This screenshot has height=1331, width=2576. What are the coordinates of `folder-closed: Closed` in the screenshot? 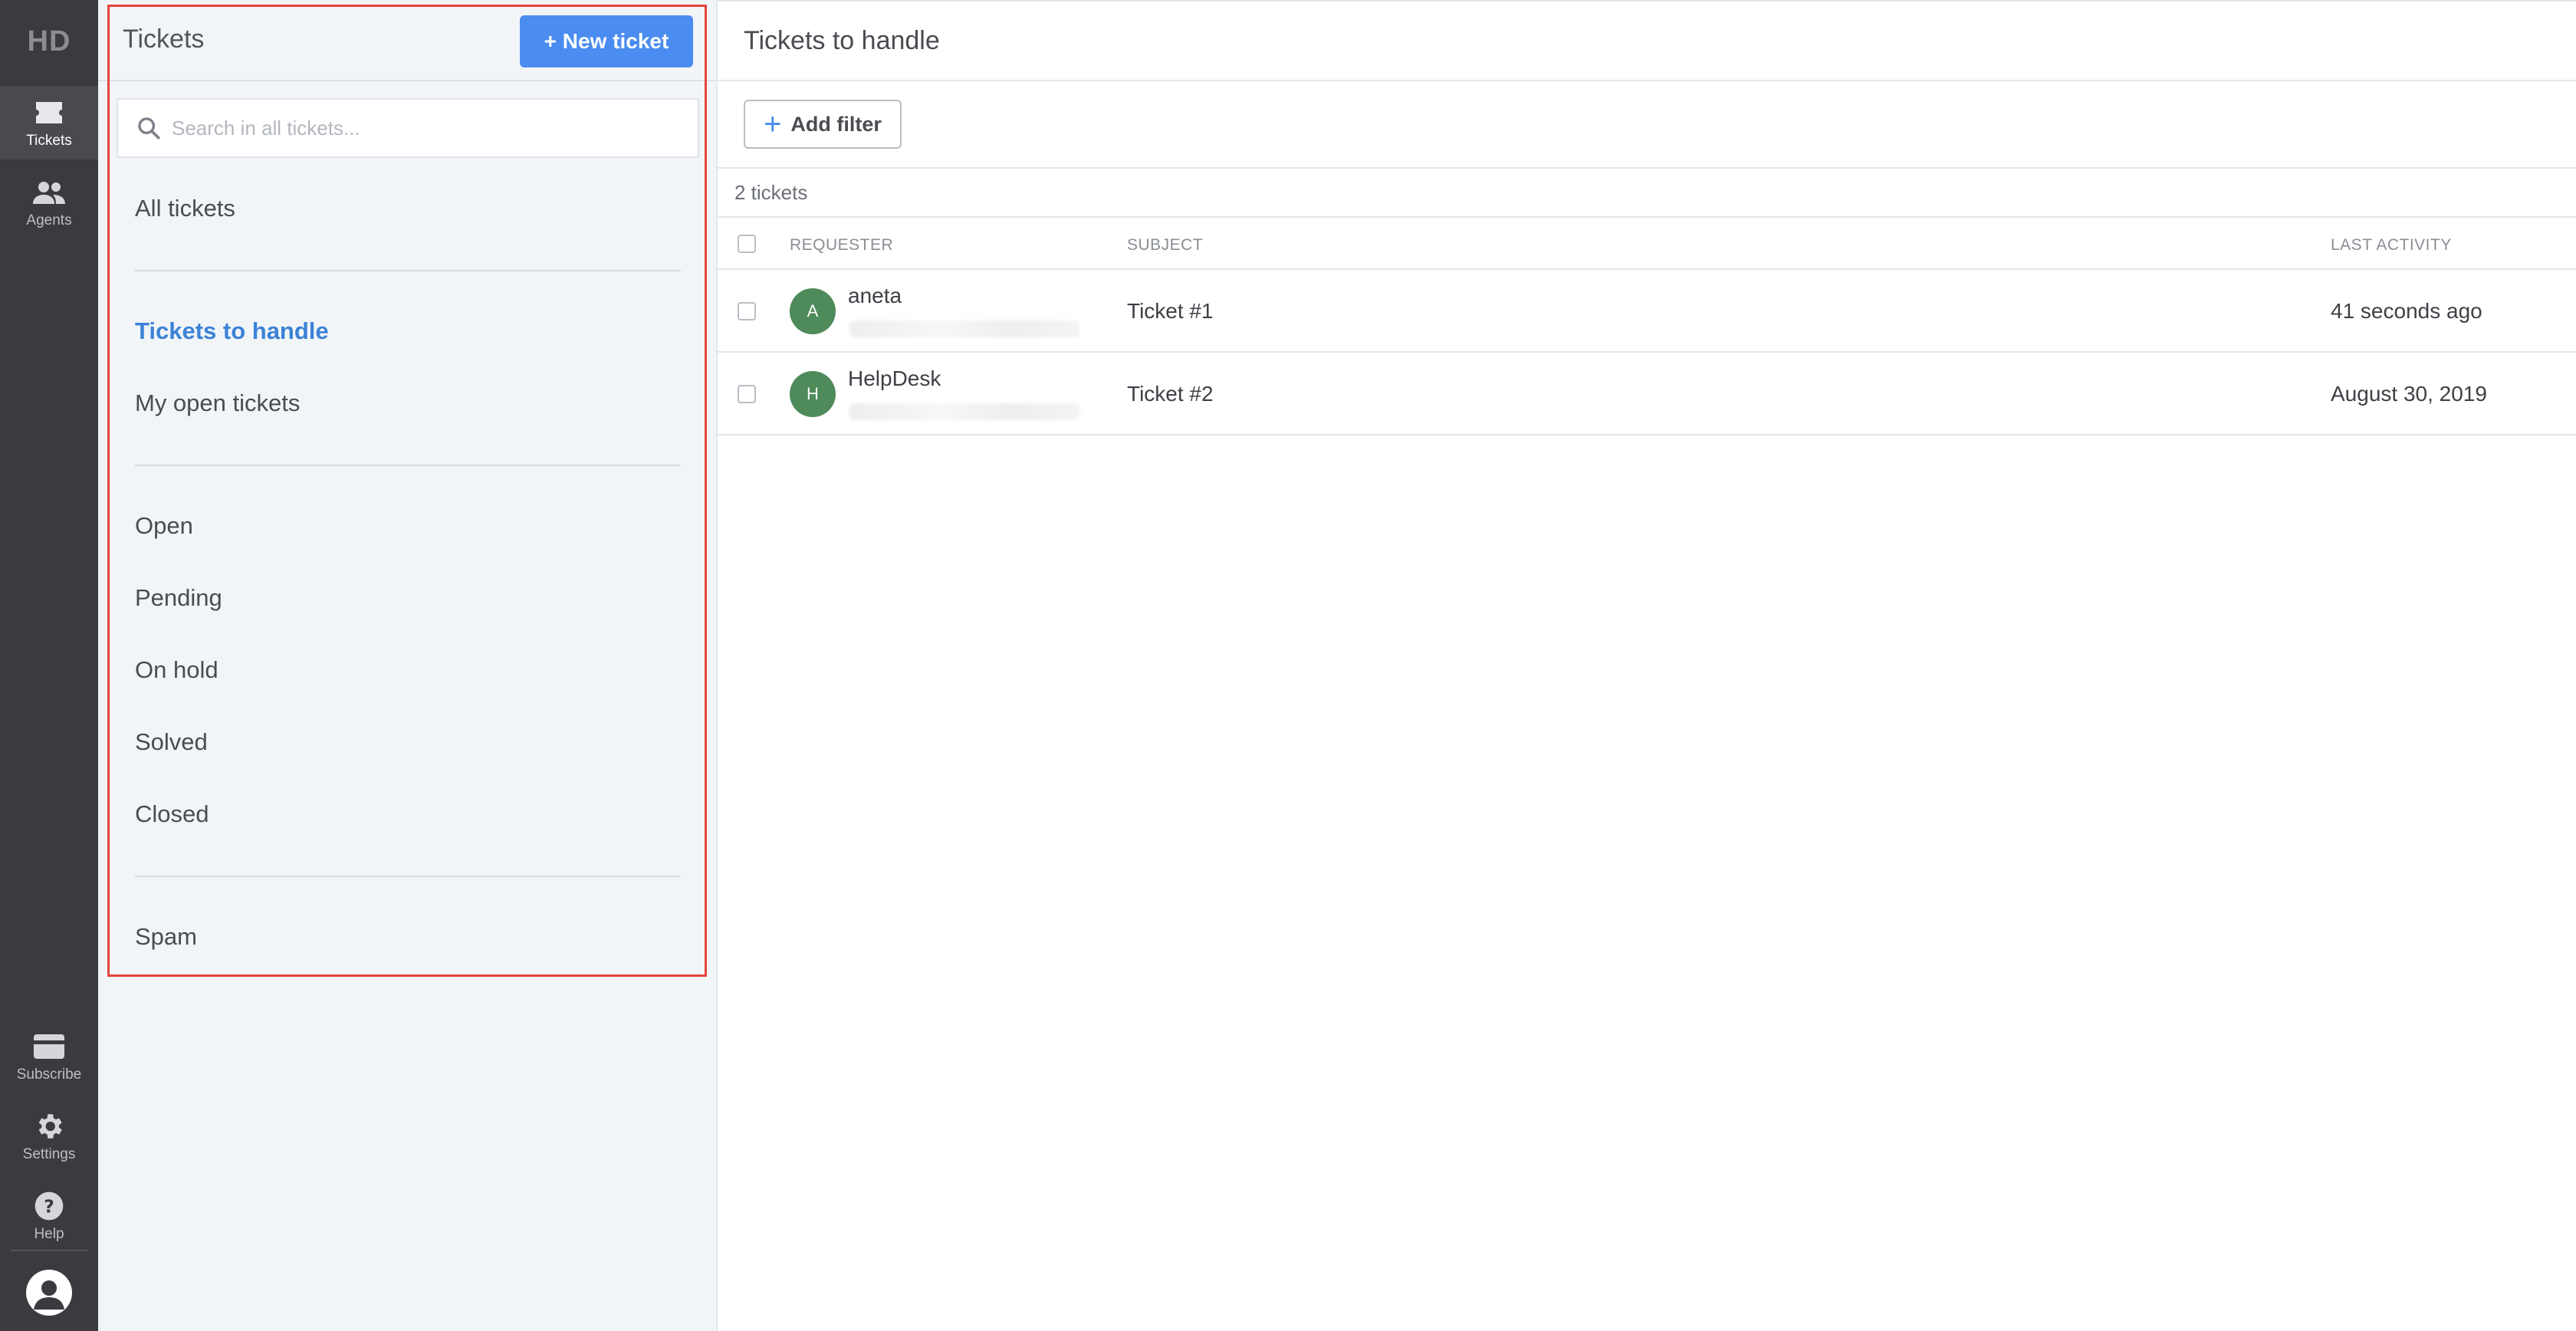 It's located at (172, 814).